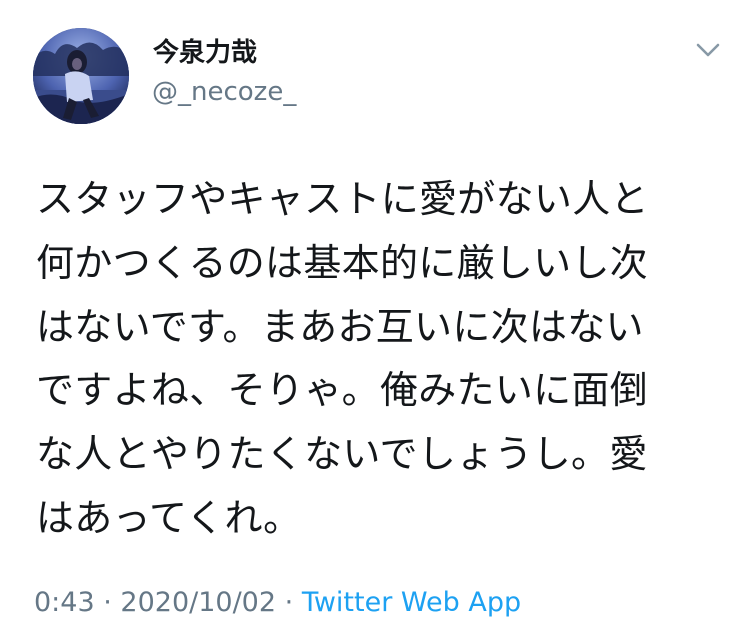 Image resolution: width=750 pixels, height=637 pixels. What do you see at coordinates (340, 326) in the screenshot?
I see `tweet-text-line: はないです。まあお互いに次はない` at bounding box center [340, 326].